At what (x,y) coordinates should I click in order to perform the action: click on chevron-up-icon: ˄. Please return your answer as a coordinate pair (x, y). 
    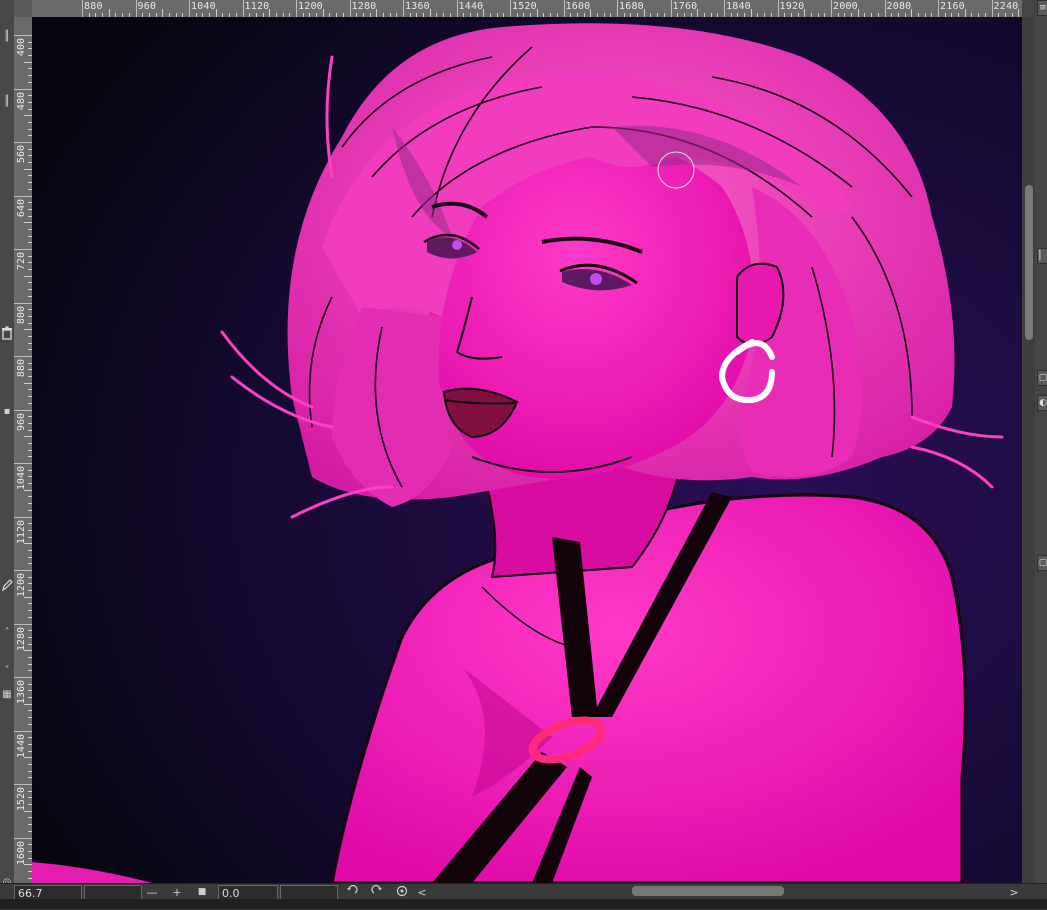
    Looking at the image, I should click on (7, 633).